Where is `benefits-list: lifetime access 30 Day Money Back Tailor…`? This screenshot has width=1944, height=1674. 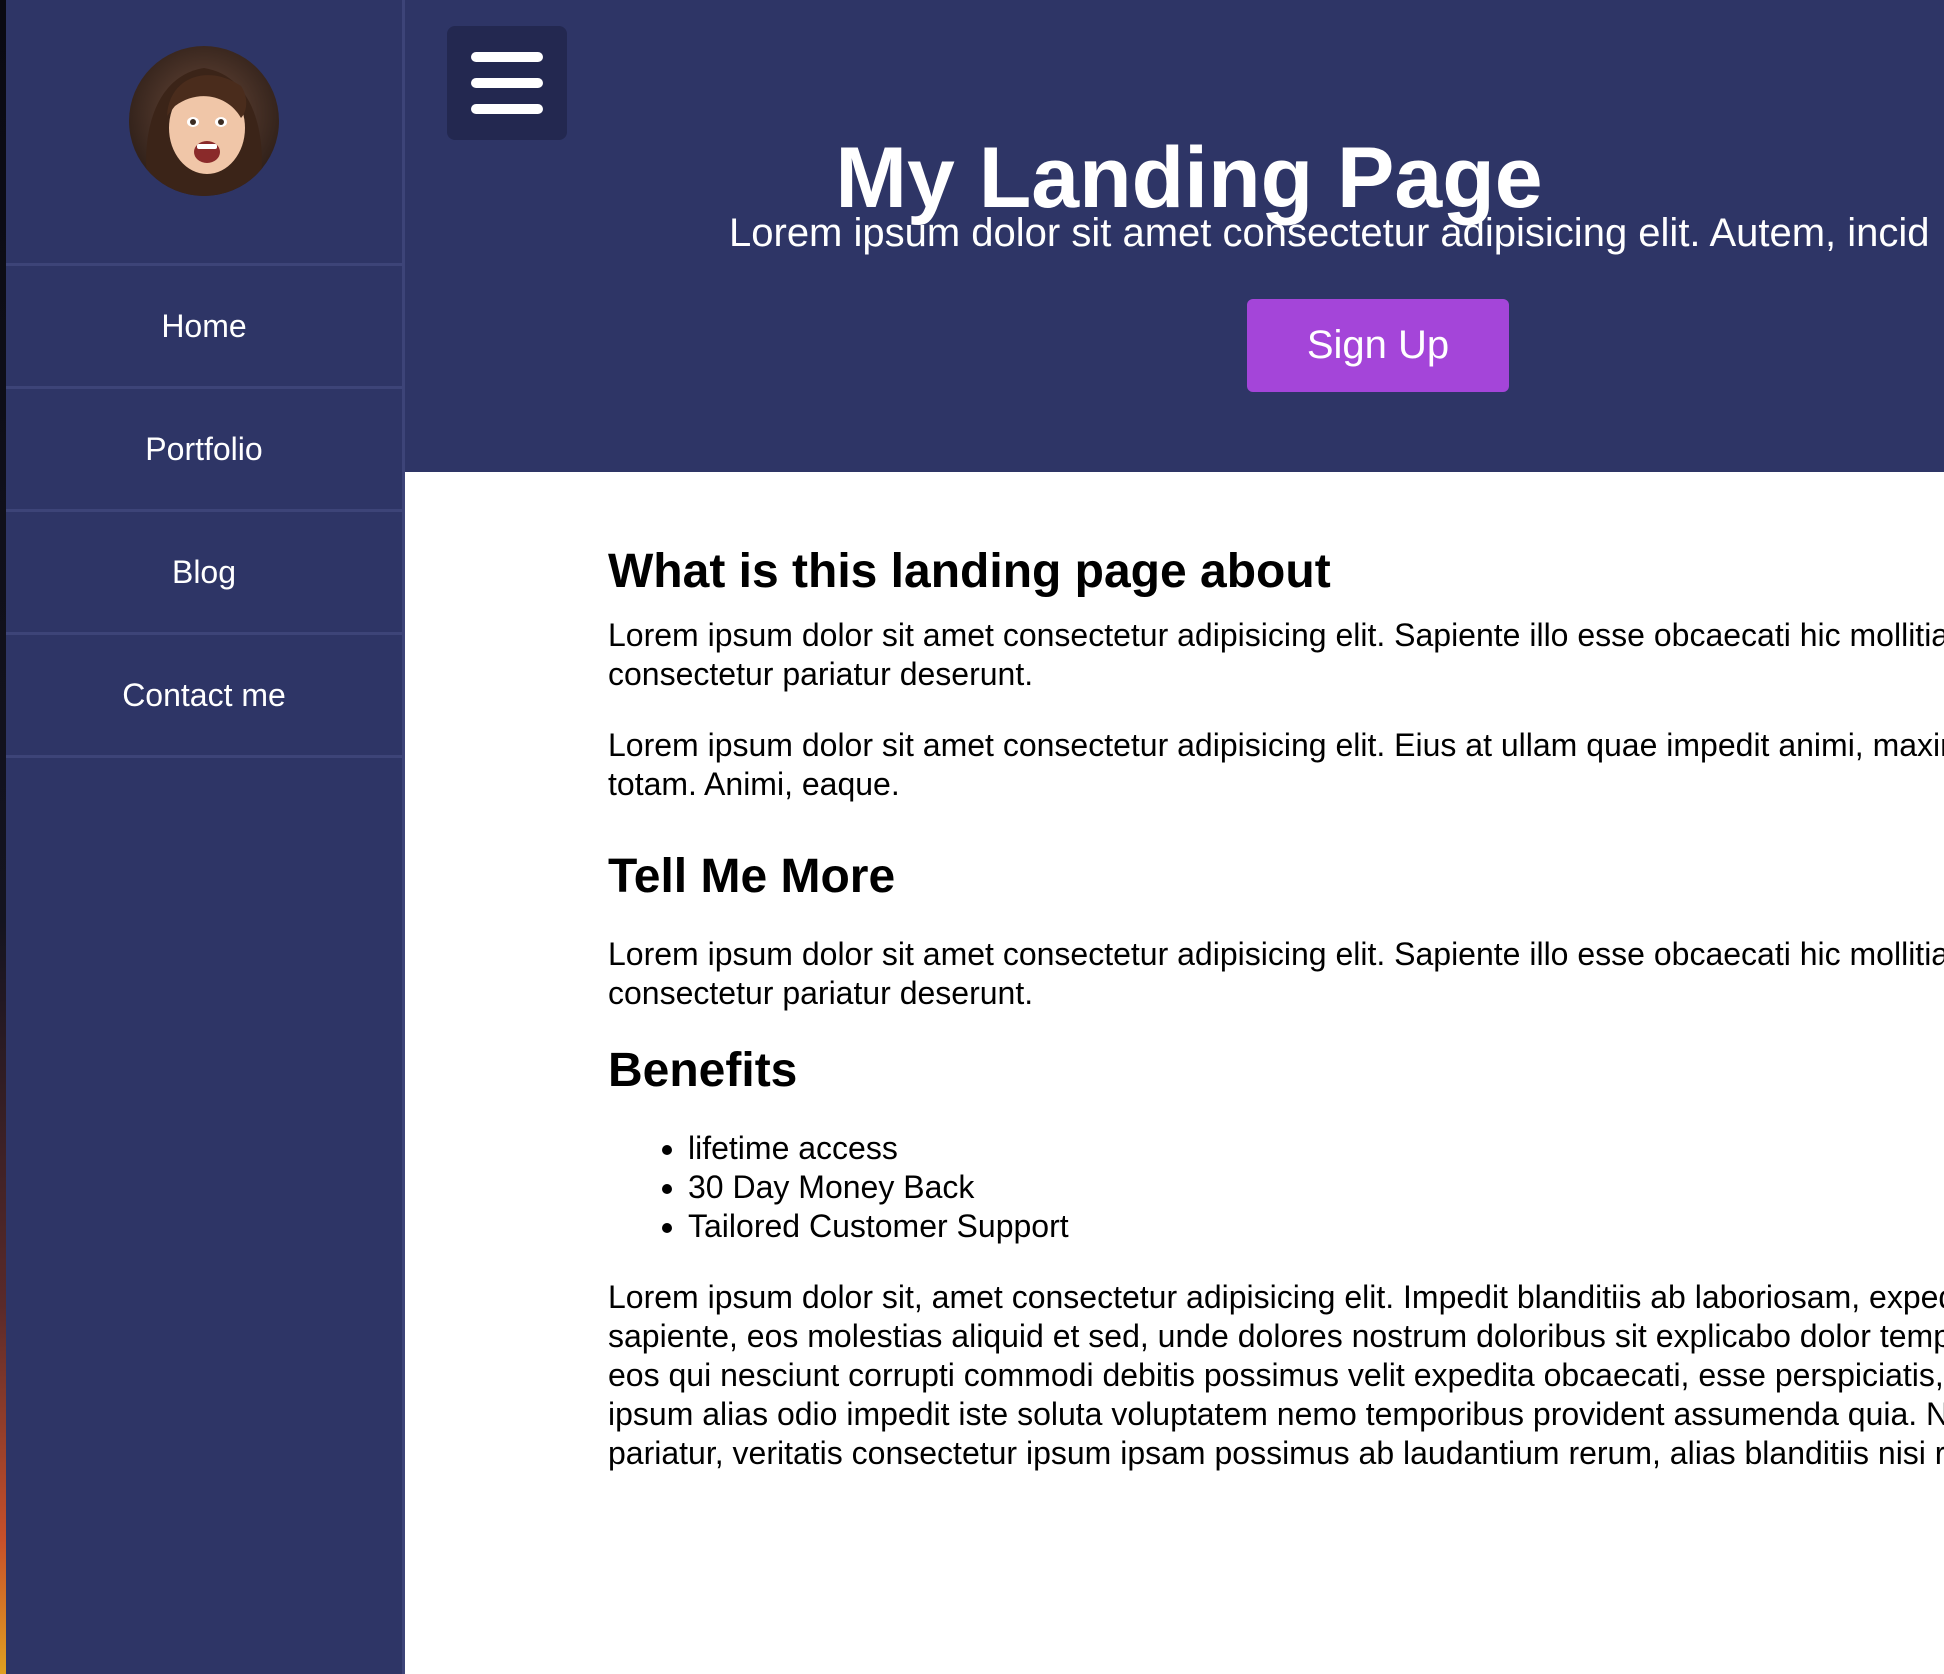
benefits-list: lifetime access 30 Day Money Back Tailor… is located at coordinates (1276, 1187).